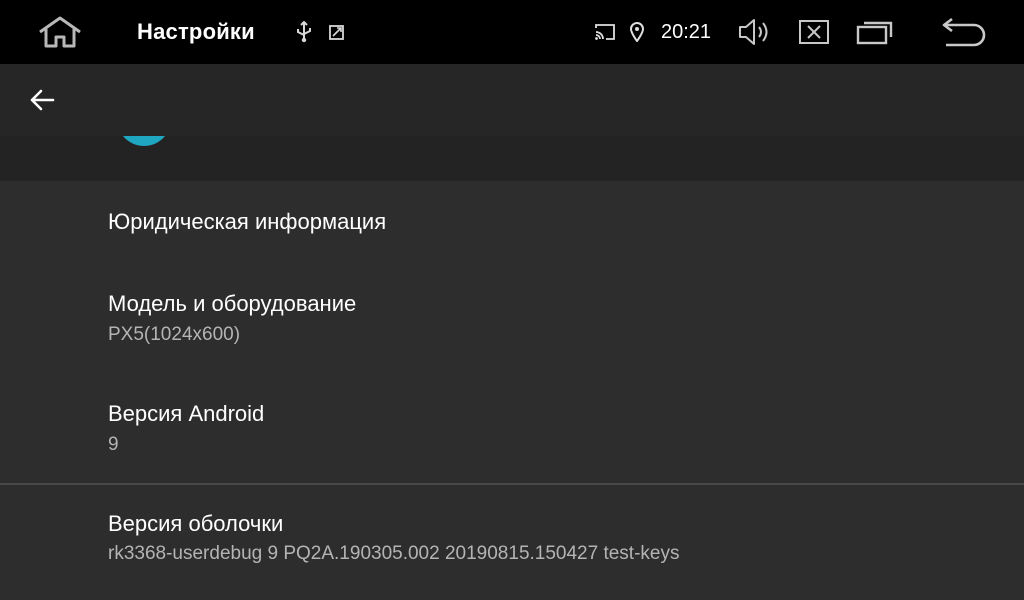 This screenshot has height=600, width=1024. I want to click on list-item-legal: Юридическая информация, so click(512, 222).